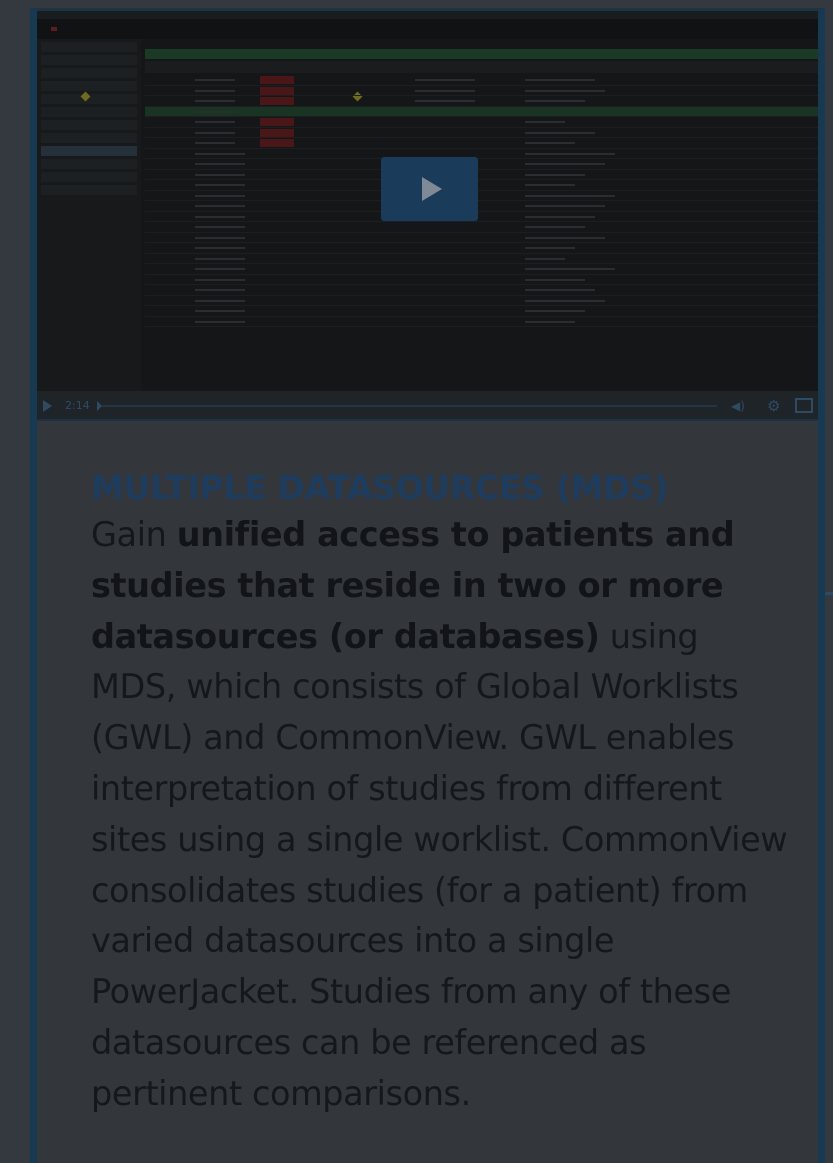 The width and height of the screenshot is (833, 1163). I want to click on elapsed-time: 2:14, so click(77, 405).